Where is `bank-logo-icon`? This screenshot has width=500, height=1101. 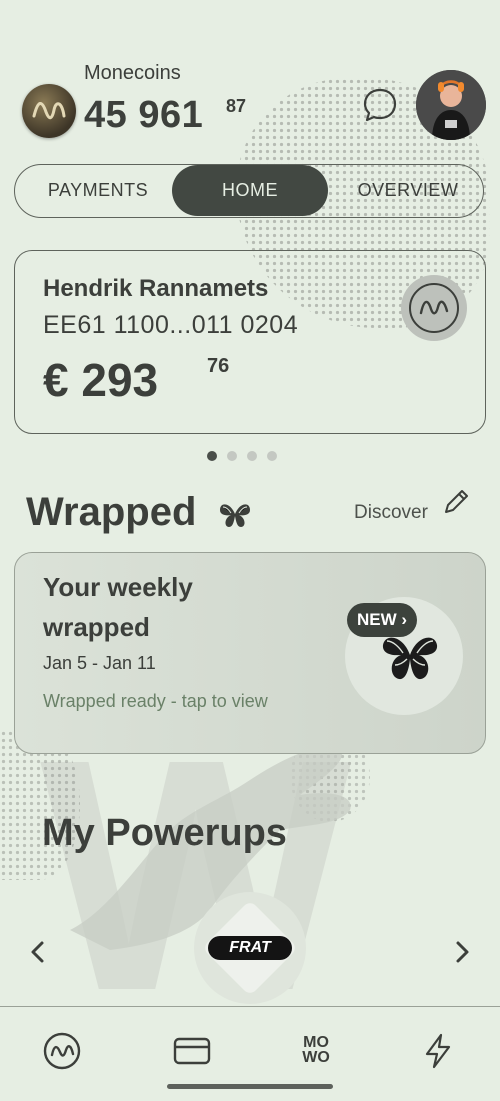 bank-logo-icon is located at coordinates (434, 308).